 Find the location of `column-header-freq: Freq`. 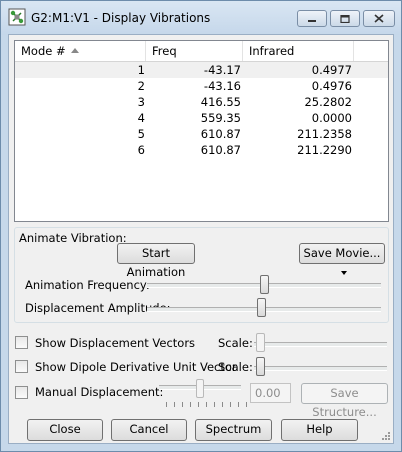

column-header-freq: Freq is located at coordinates (194, 51).